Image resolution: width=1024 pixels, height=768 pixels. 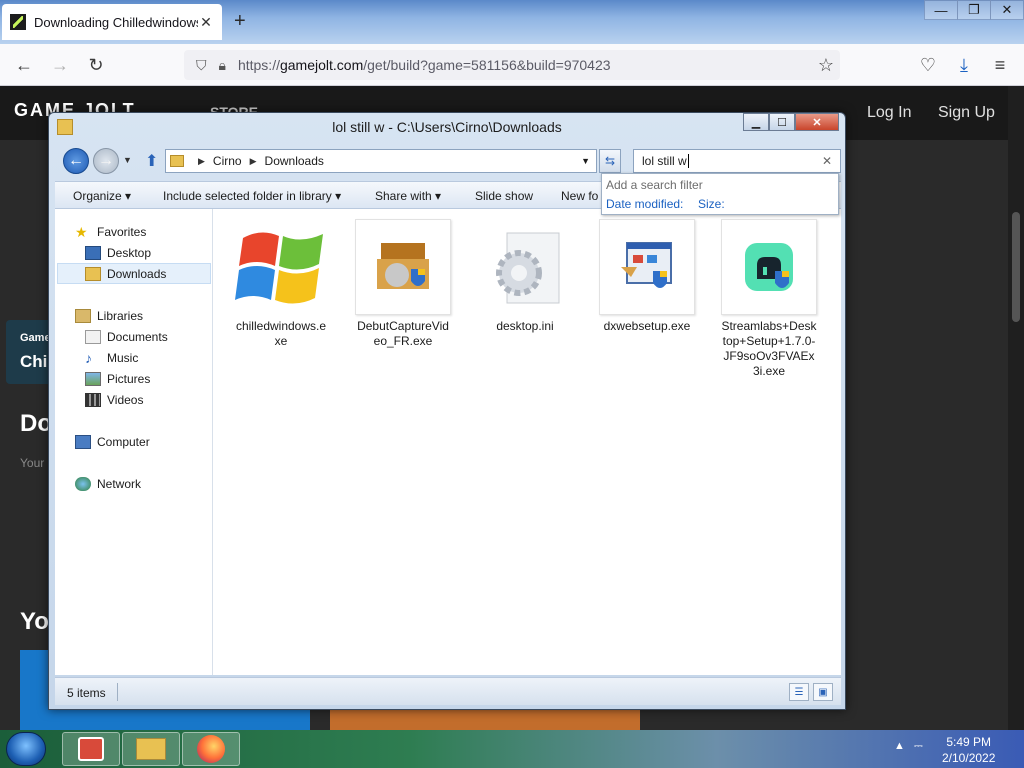 What do you see at coordinates (109, 315) in the screenshot?
I see `nav-libraries: Libraries` at bounding box center [109, 315].